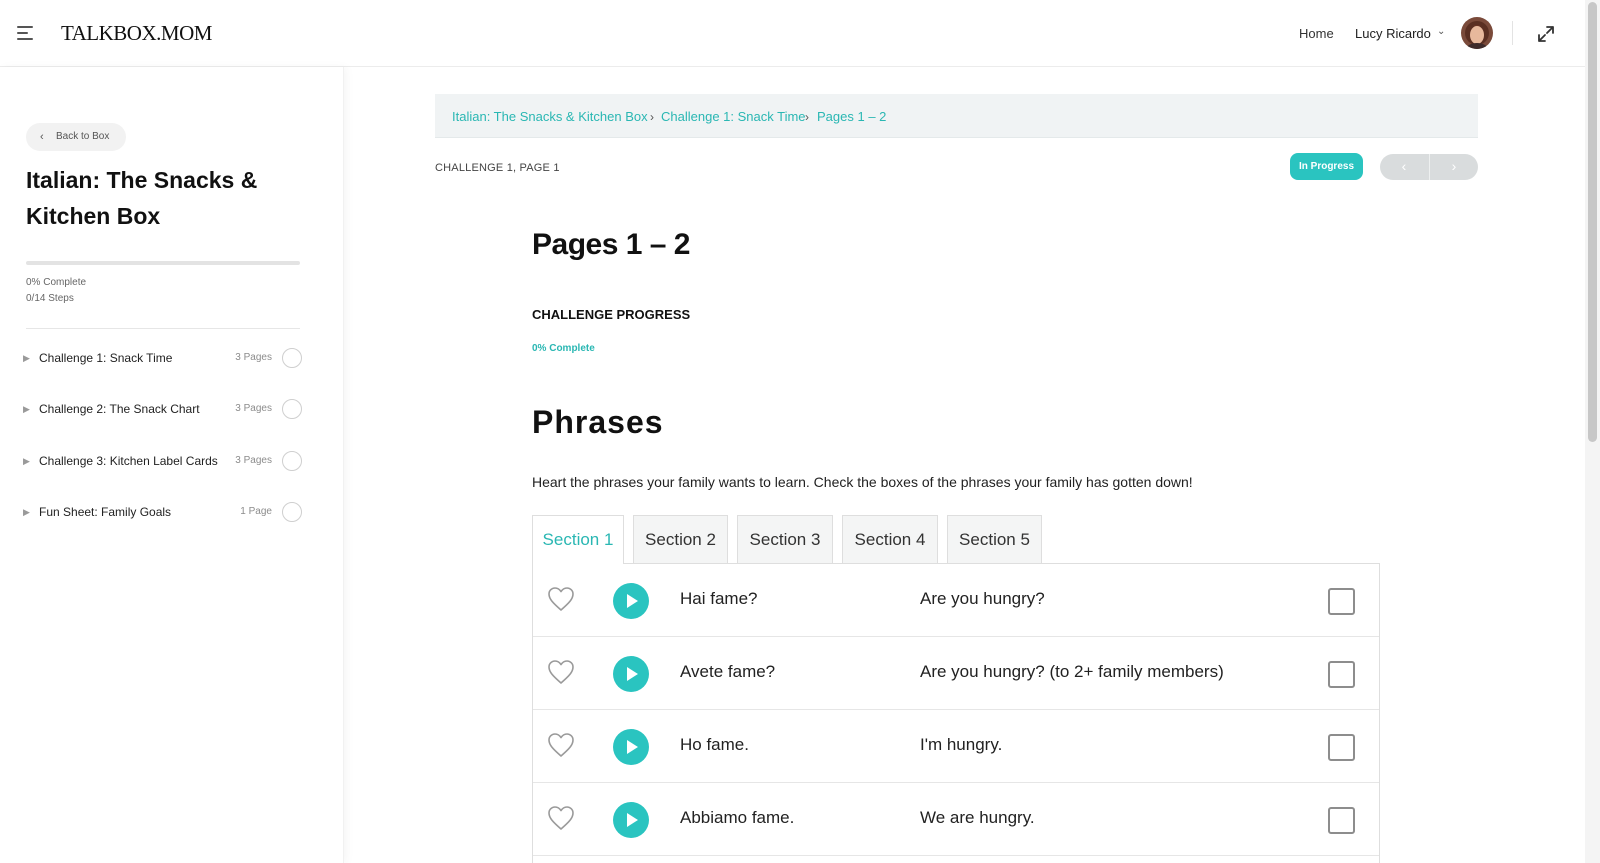  What do you see at coordinates (1592, 222) in the screenshot?
I see `page-scrollbar-thumb` at bounding box center [1592, 222].